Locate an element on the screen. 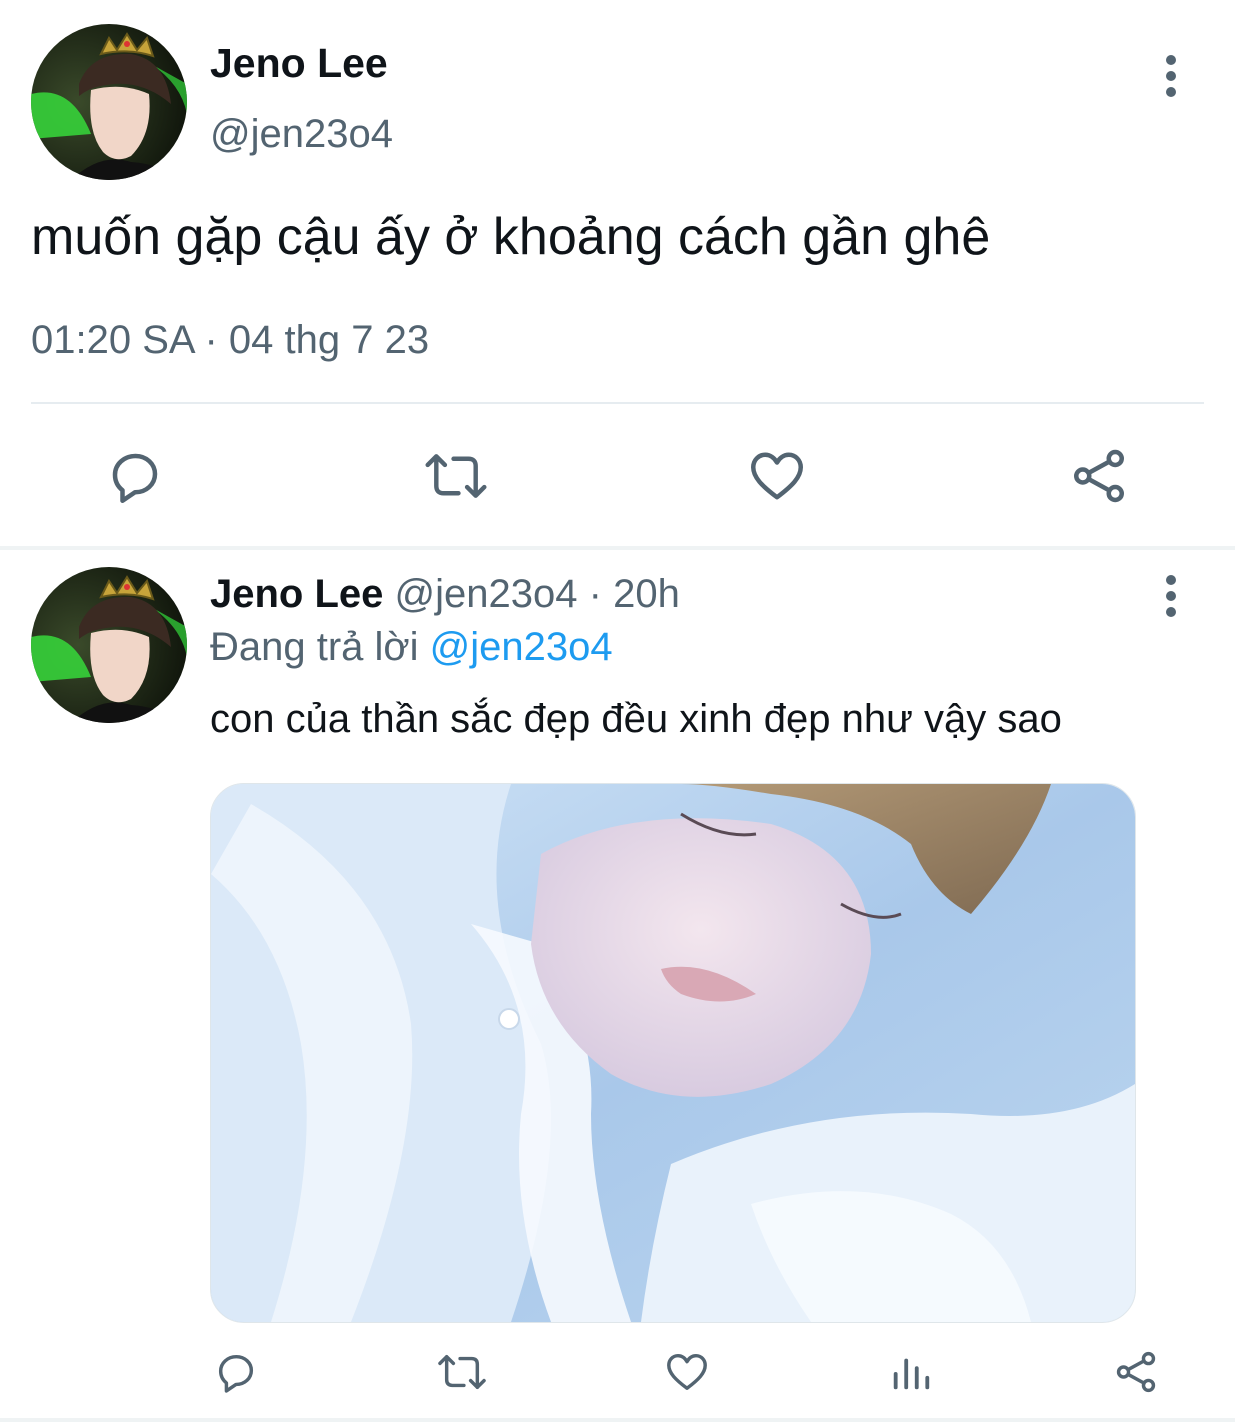 This screenshot has height=1422, width=1235. divider is located at coordinates (617, 403).